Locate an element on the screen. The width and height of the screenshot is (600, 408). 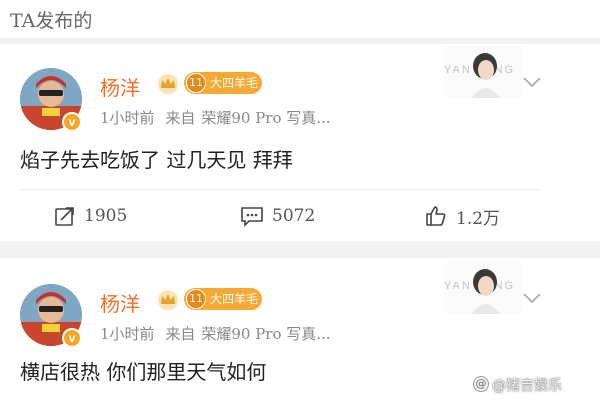
post-text: 横店很热 你们那里天气如何 is located at coordinates (143, 370).